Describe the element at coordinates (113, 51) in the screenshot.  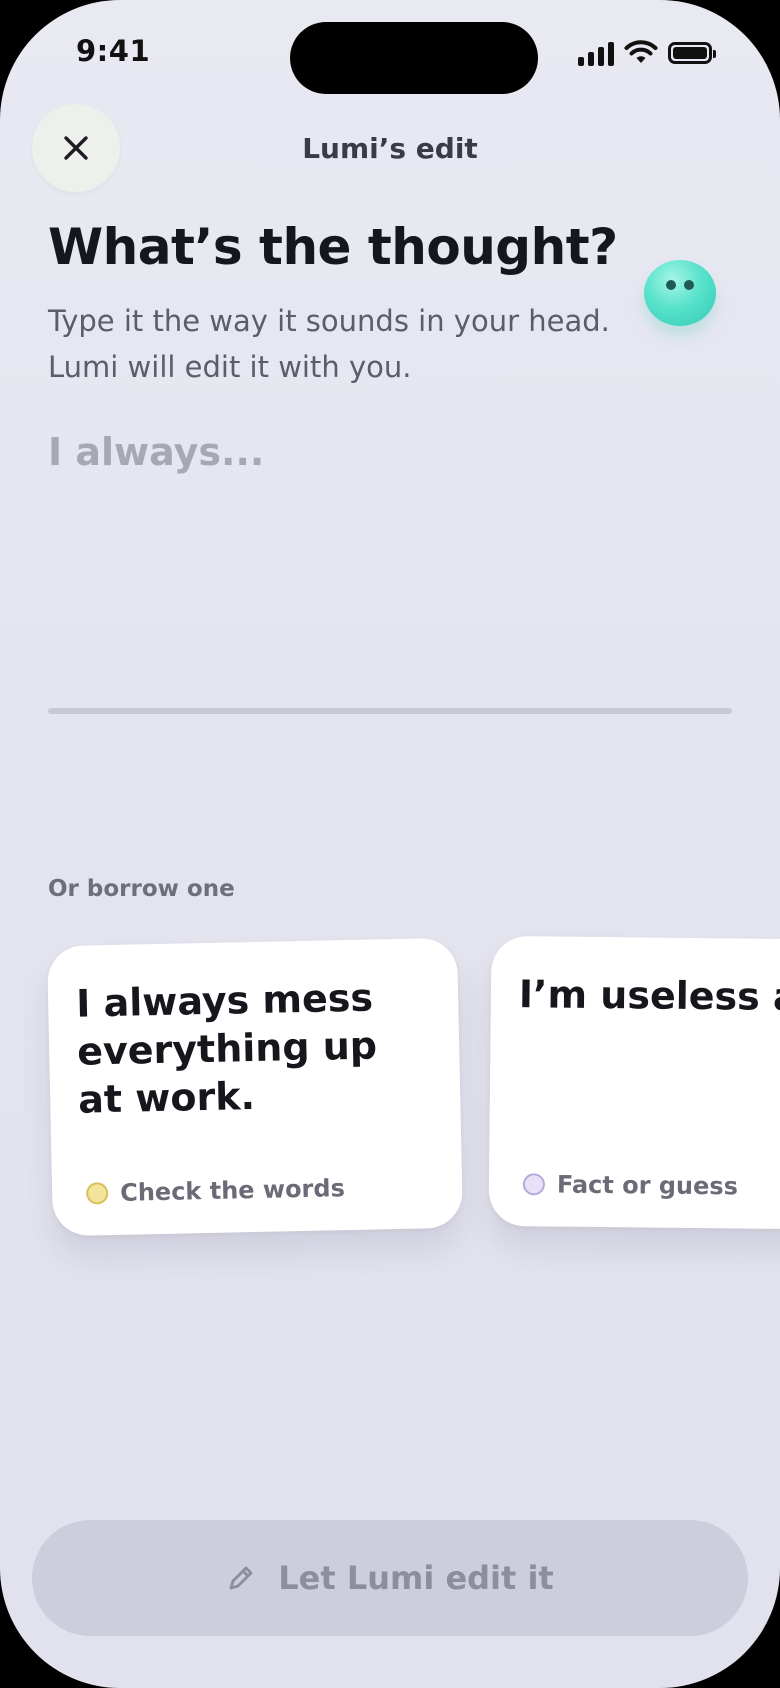
I see `status-time: 9:41` at that location.